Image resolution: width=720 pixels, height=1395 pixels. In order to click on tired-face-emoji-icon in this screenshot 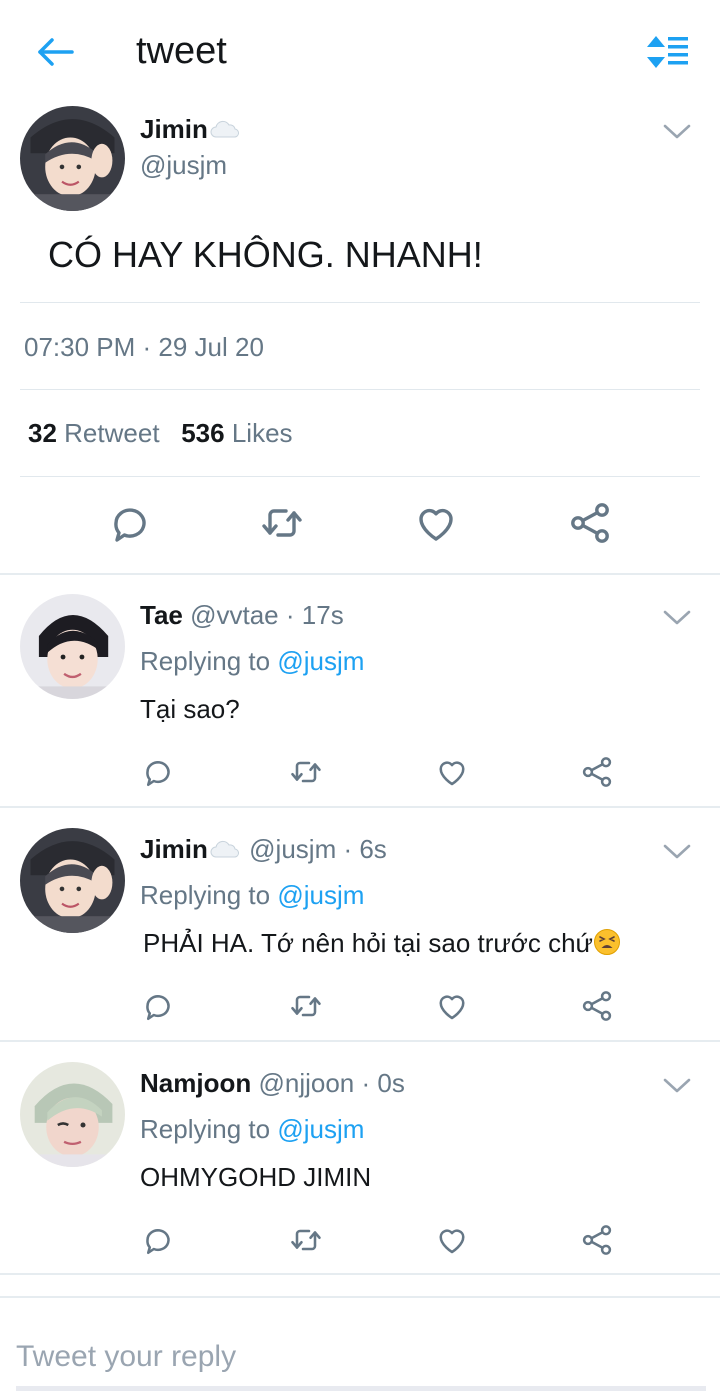, I will do `click(606, 942)`.